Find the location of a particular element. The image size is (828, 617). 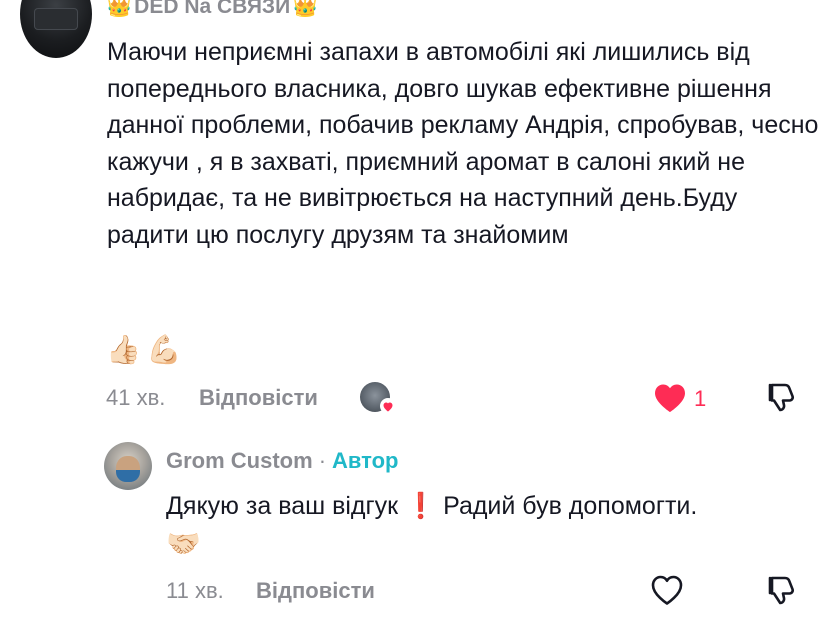

username-text: DED Na СВЯЗИ is located at coordinates (212, 10).